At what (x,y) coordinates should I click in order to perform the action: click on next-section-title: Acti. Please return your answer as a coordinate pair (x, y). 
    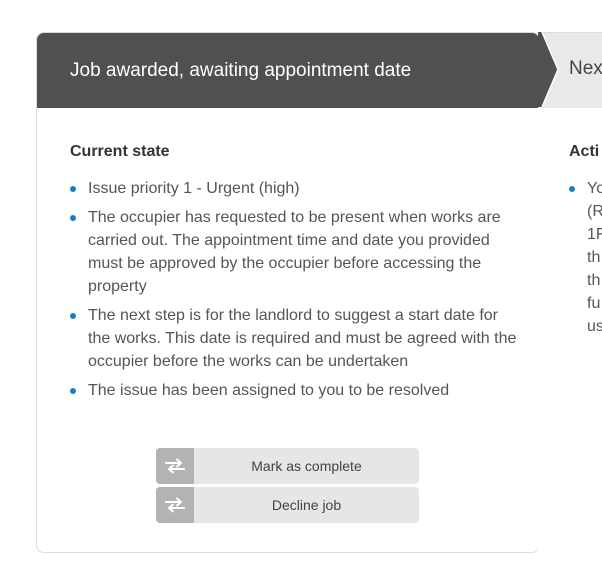
    Looking at the image, I should click on (584, 151).